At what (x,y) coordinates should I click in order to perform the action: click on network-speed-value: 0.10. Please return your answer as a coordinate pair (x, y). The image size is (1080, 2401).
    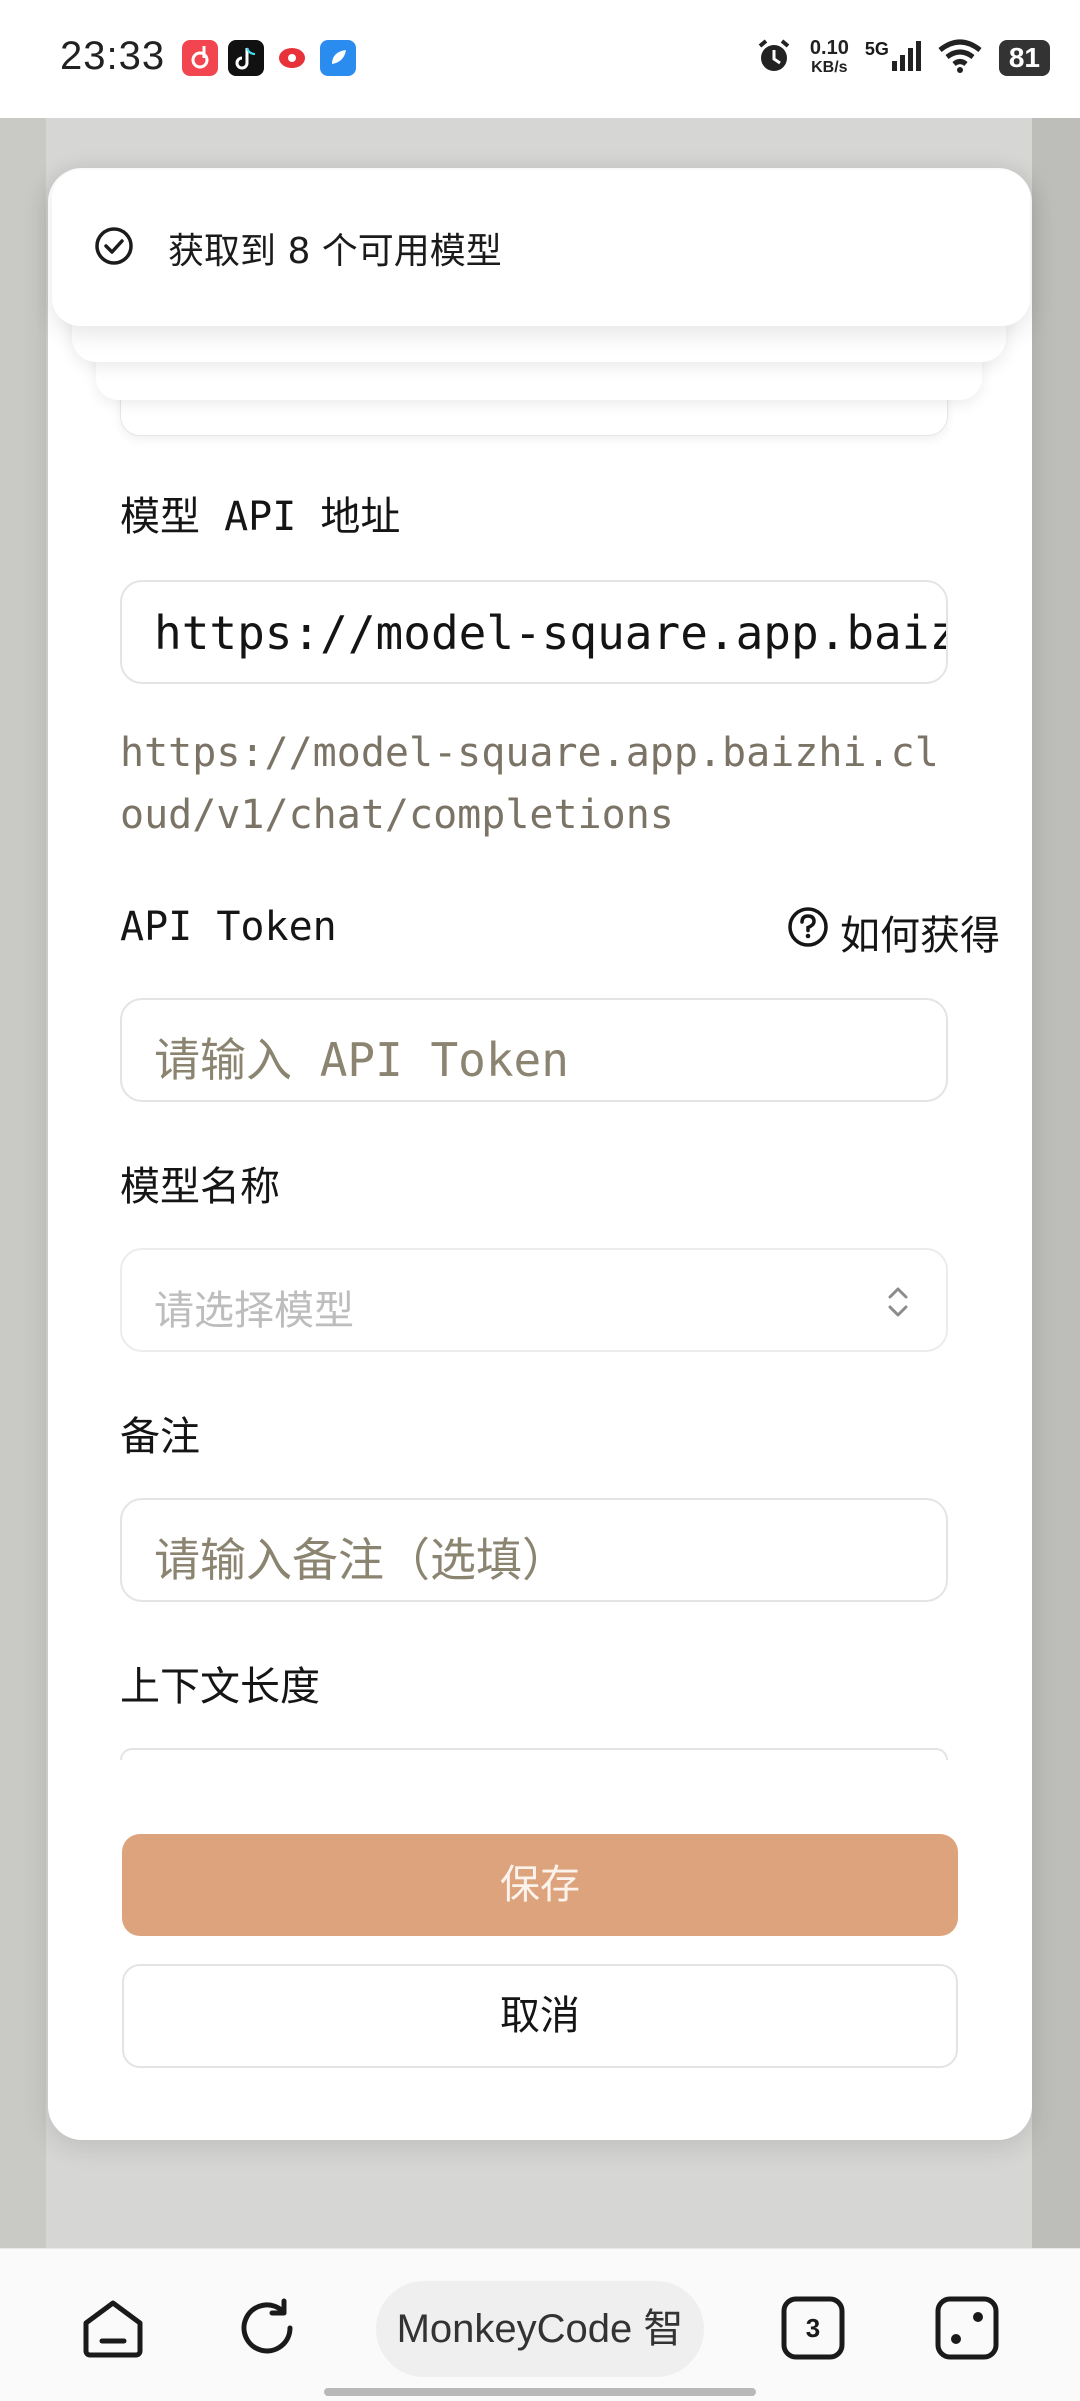
    Looking at the image, I should click on (829, 48).